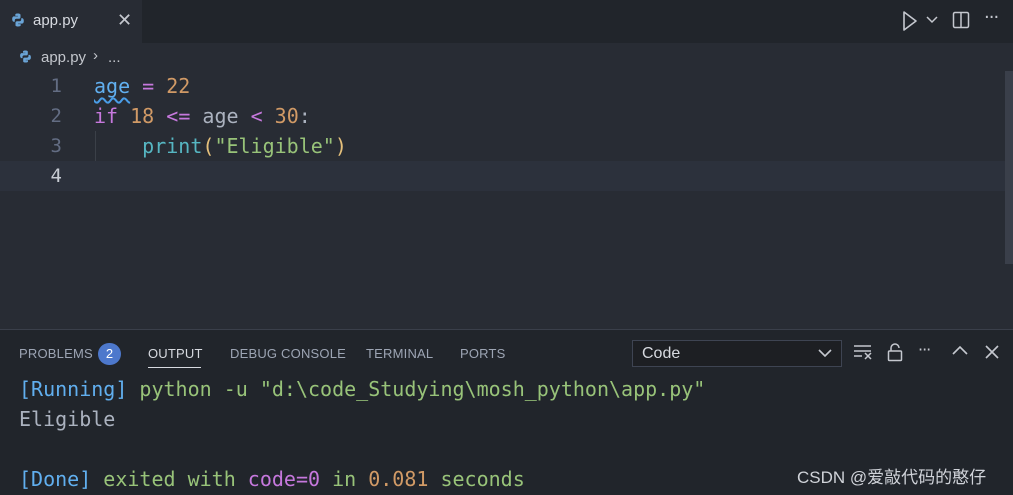 Image resolution: width=1013 pixels, height=495 pixels. Describe the element at coordinates (661, 353) in the screenshot. I see `output-channel-value: Code` at that location.